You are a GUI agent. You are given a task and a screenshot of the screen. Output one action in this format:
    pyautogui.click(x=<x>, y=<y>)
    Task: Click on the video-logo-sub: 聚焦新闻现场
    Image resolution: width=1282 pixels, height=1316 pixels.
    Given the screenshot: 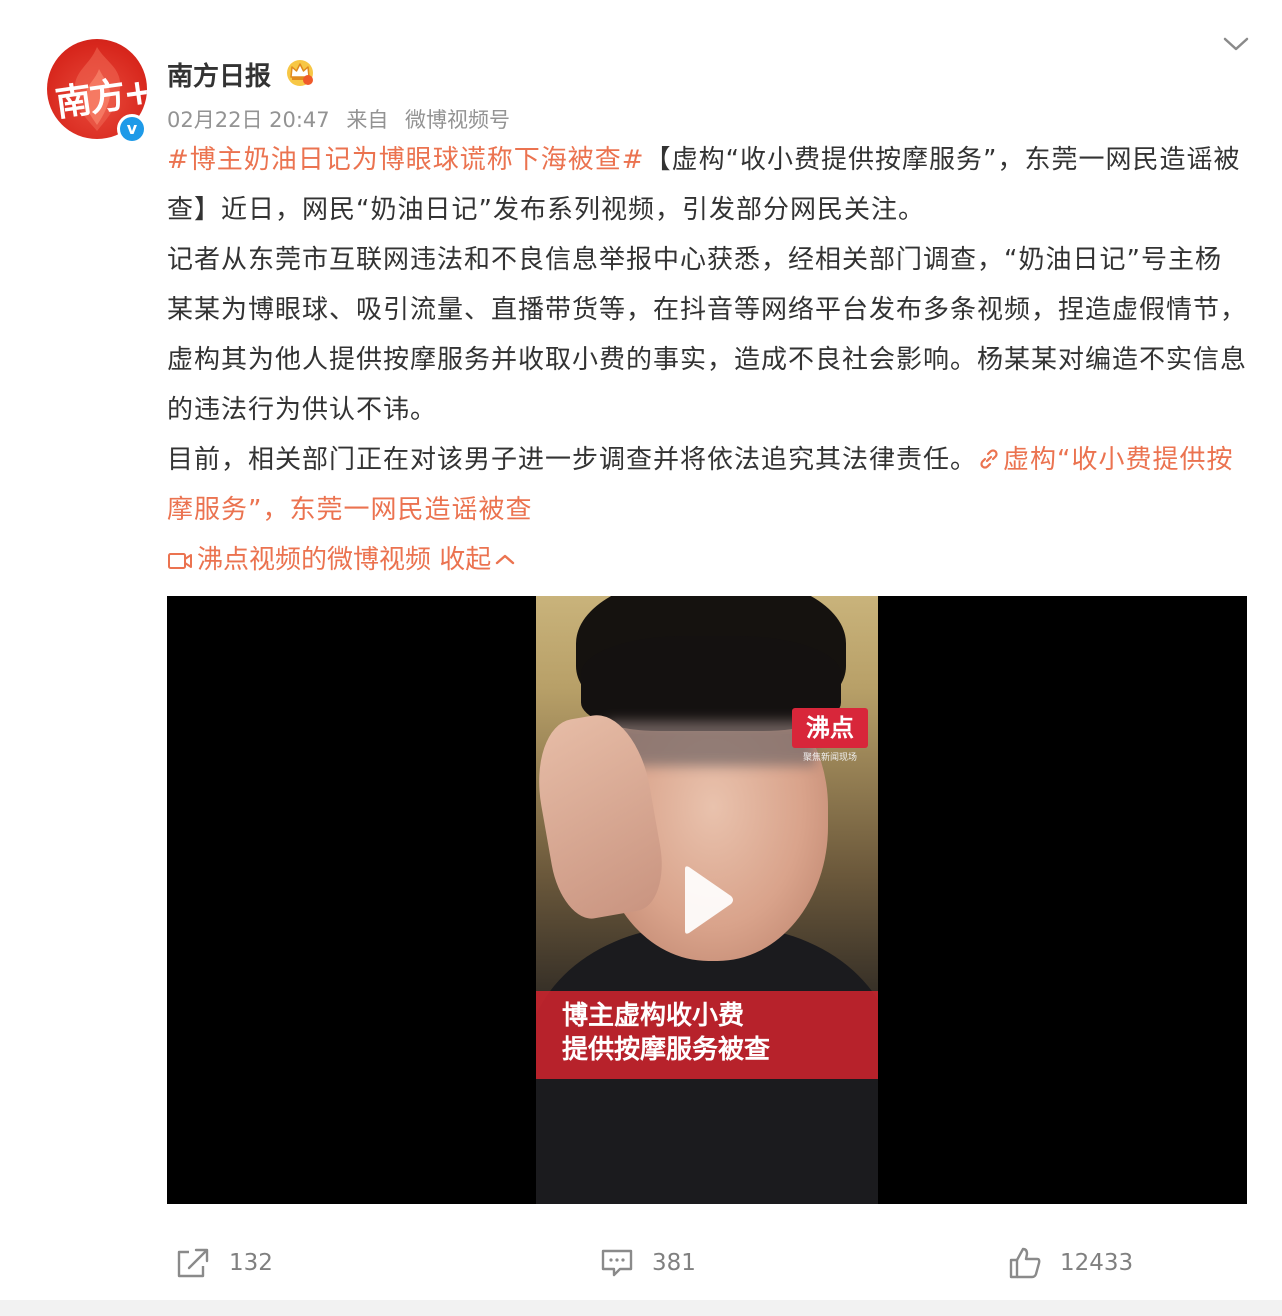 What is the action you would take?
    pyautogui.click(x=829, y=758)
    